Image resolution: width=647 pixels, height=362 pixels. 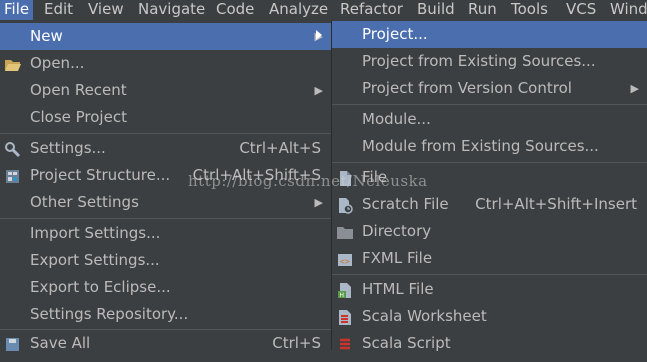 What do you see at coordinates (165, 90) in the screenshot?
I see `menu-item-open-recent: Open Recent ▶` at bounding box center [165, 90].